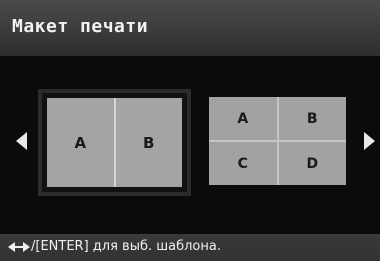 This screenshot has height=261, width=380. Describe the element at coordinates (277, 141) in the screenshot. I see `layout-option-four-up: A B C D` at that location.